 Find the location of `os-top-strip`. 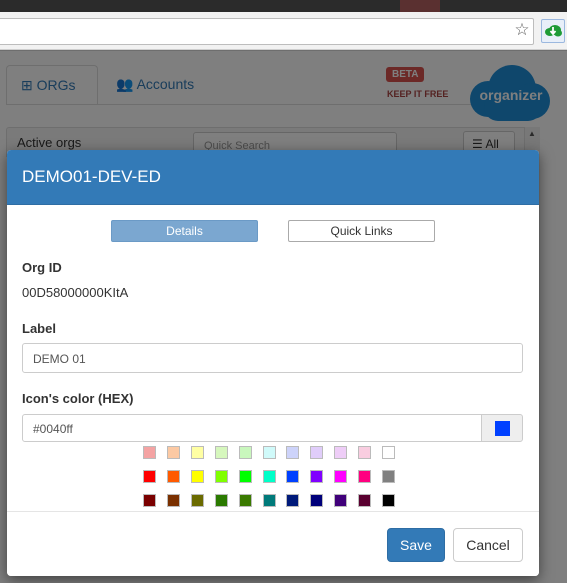

os-top-strip is located at coordinates (283, 6).